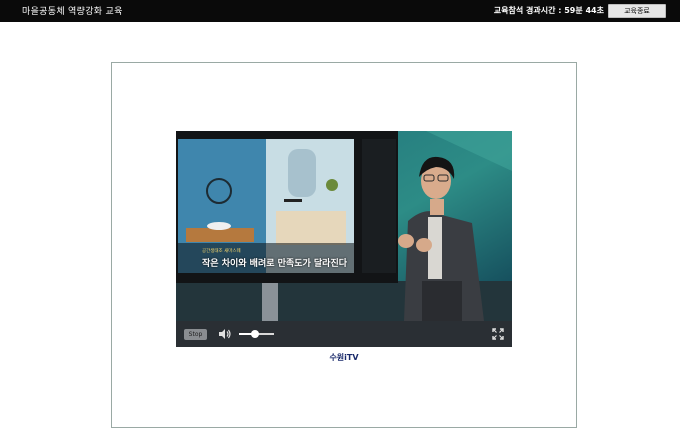 Image resolution: width=680 pixels, height=447 pixels. What do you see at coordinates (344, 334) in the screenshot?
I see `player-controls: Stop` at bounding box center [344, 334].